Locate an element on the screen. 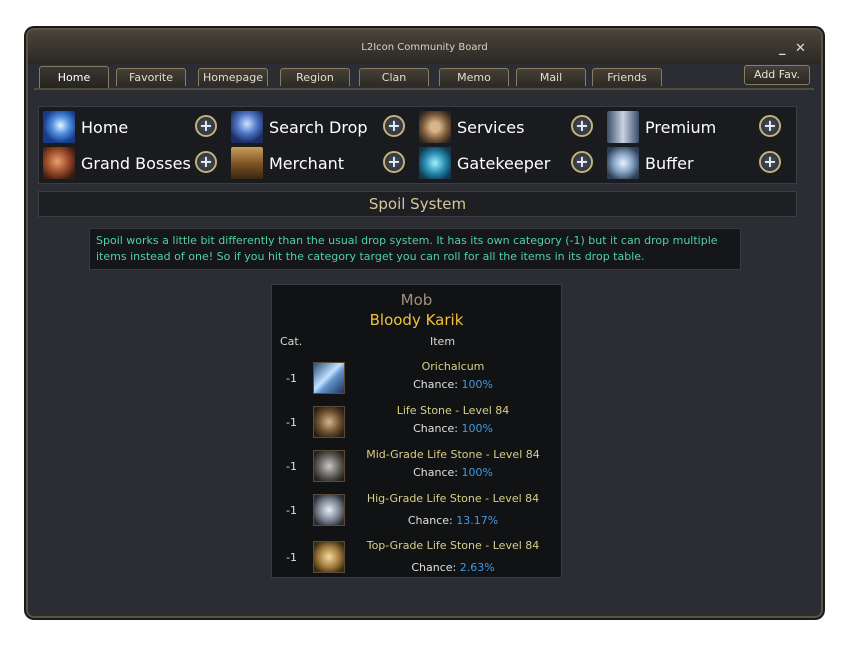  drop-chance: Chance: 2.63% is located at coordinates (453, 567).